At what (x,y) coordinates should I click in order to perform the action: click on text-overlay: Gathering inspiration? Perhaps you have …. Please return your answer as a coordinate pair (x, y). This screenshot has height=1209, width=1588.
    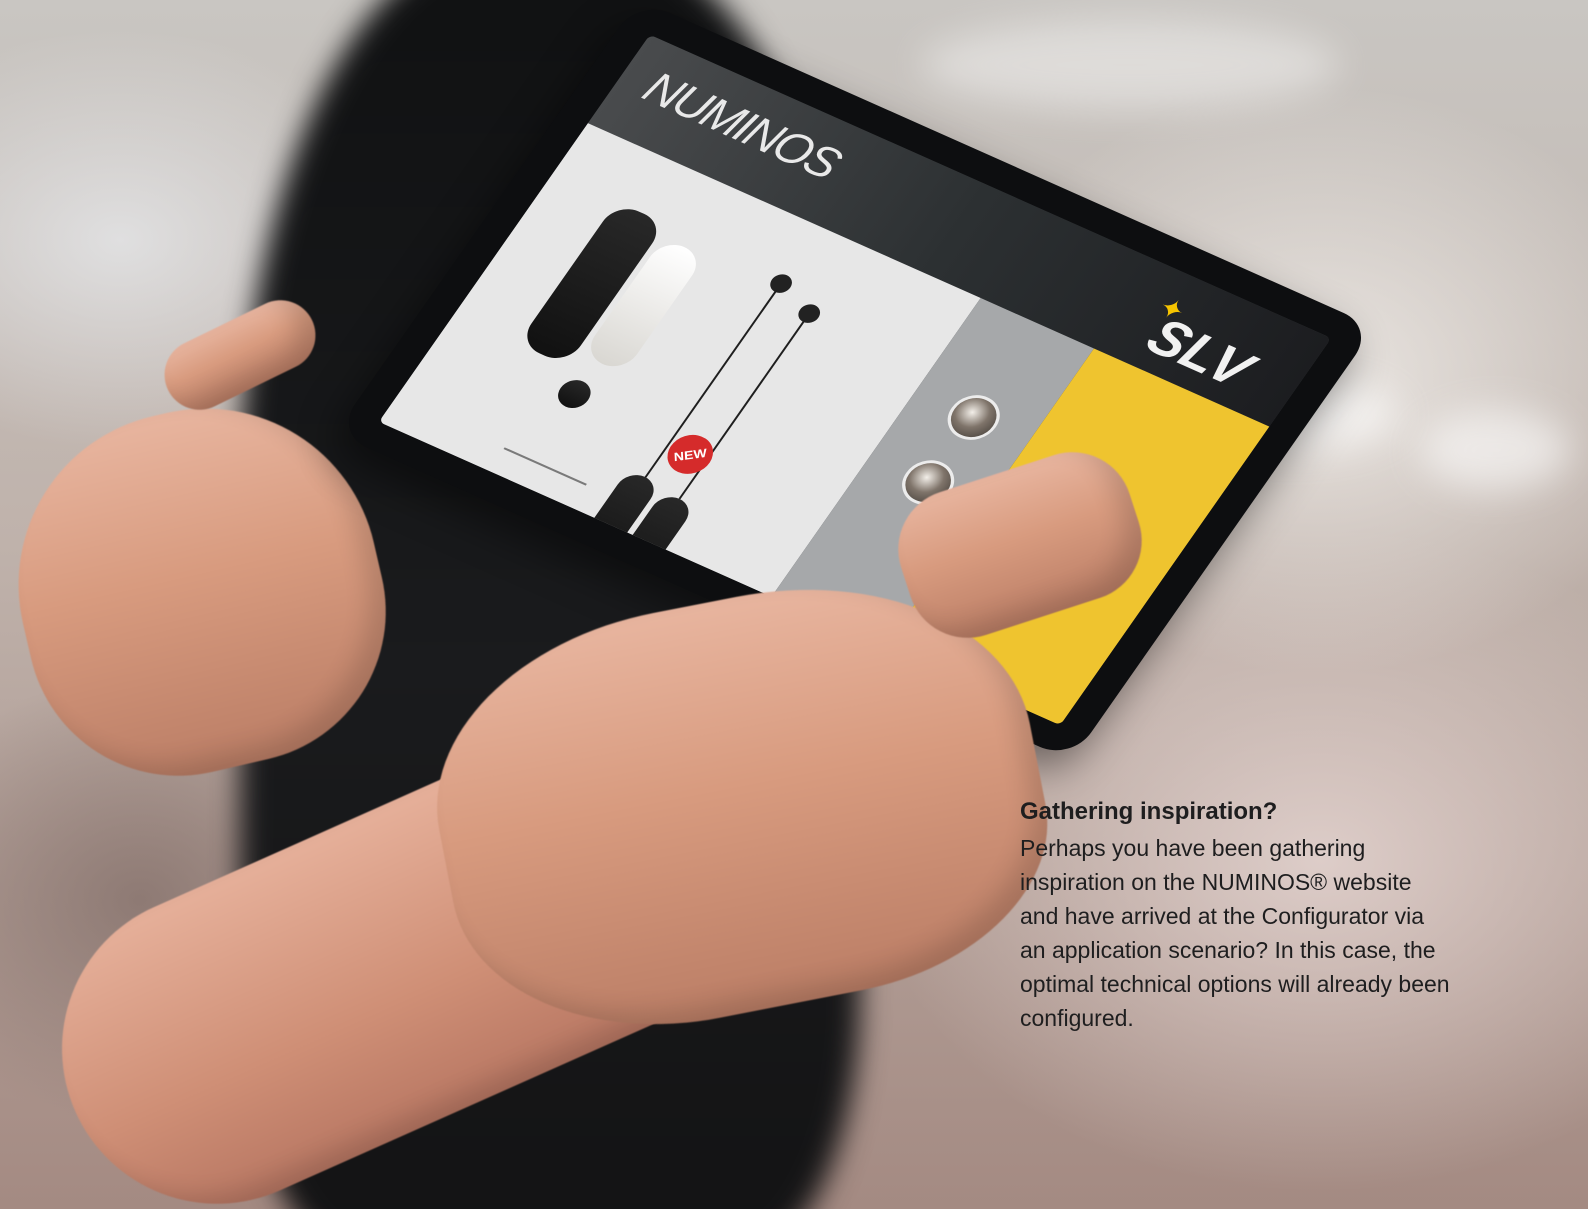
    Looking at the image, I should click on (1235, 916).